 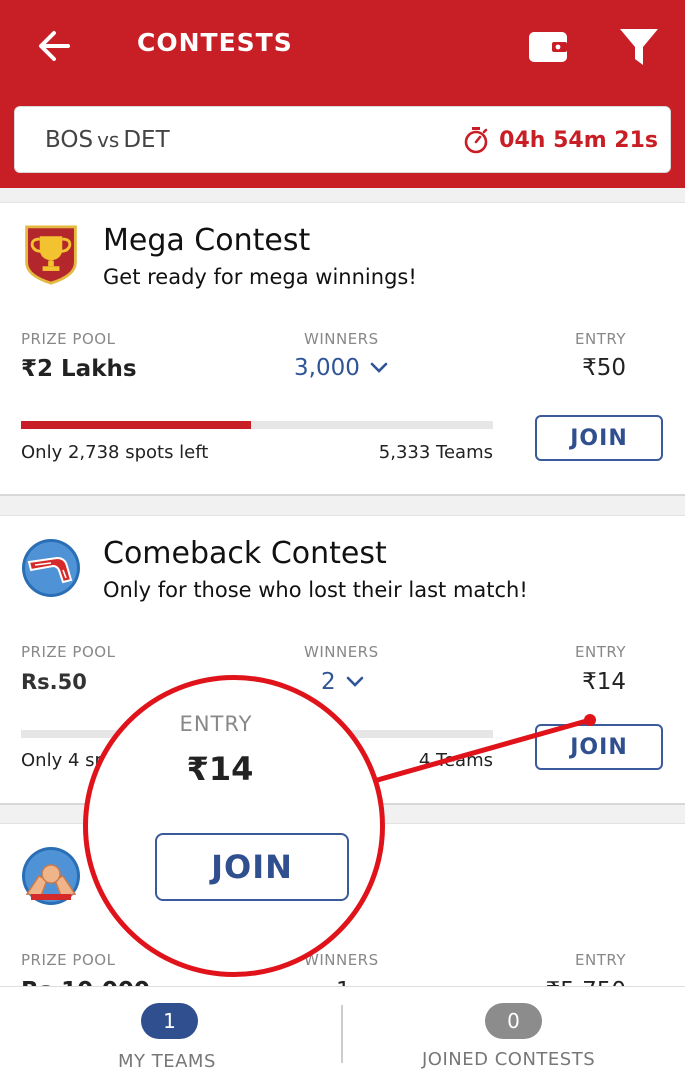 What do you see at coordinates (328, 682) in the screenshot?
I see `winners-value: 2` at bounding box center [328, 682].